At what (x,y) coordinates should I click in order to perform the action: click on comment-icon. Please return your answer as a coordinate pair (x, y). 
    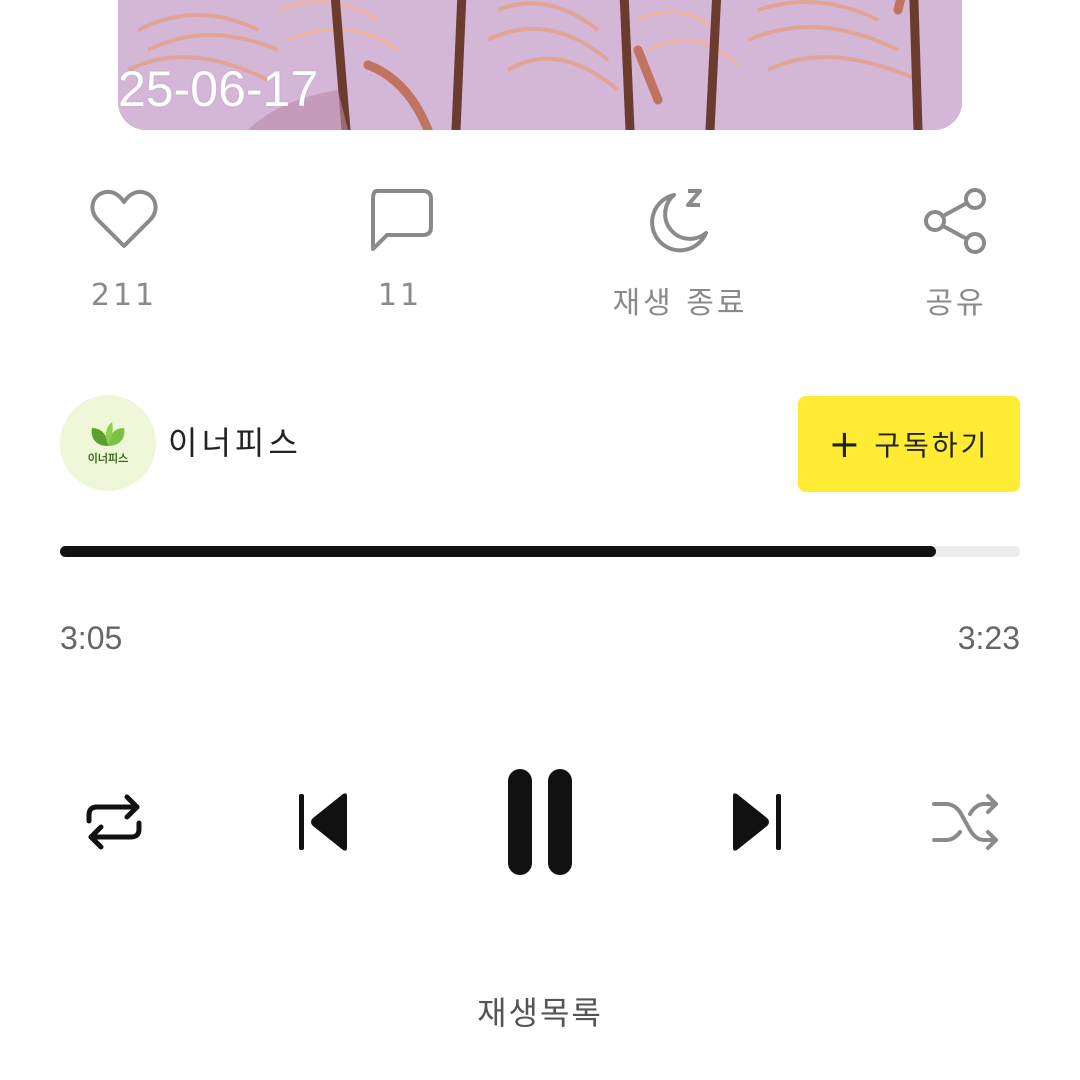
    Looking at the image, I should click on (400, 220).